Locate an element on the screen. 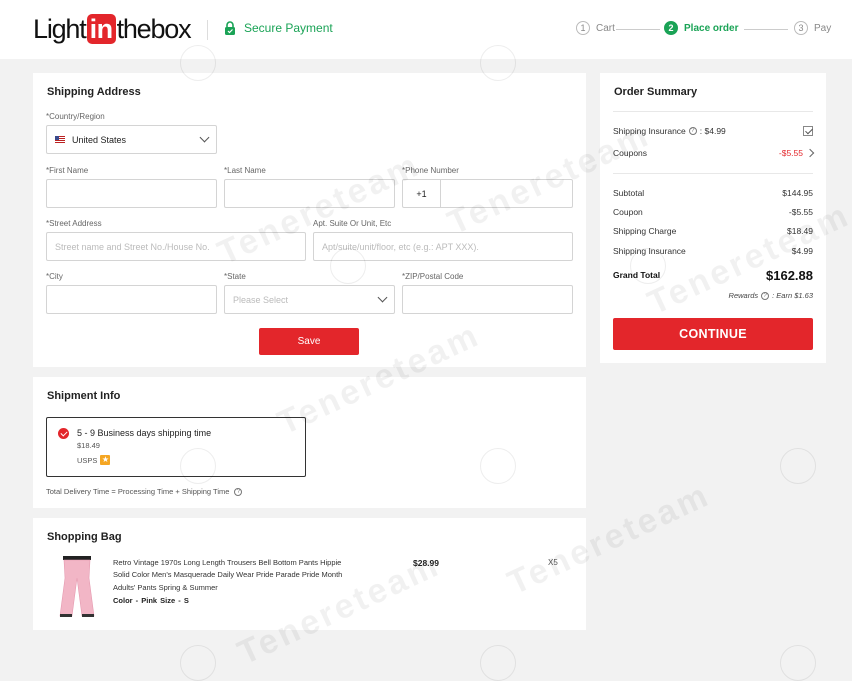  street-label: *Street Address is located at coordinates (74, 223).